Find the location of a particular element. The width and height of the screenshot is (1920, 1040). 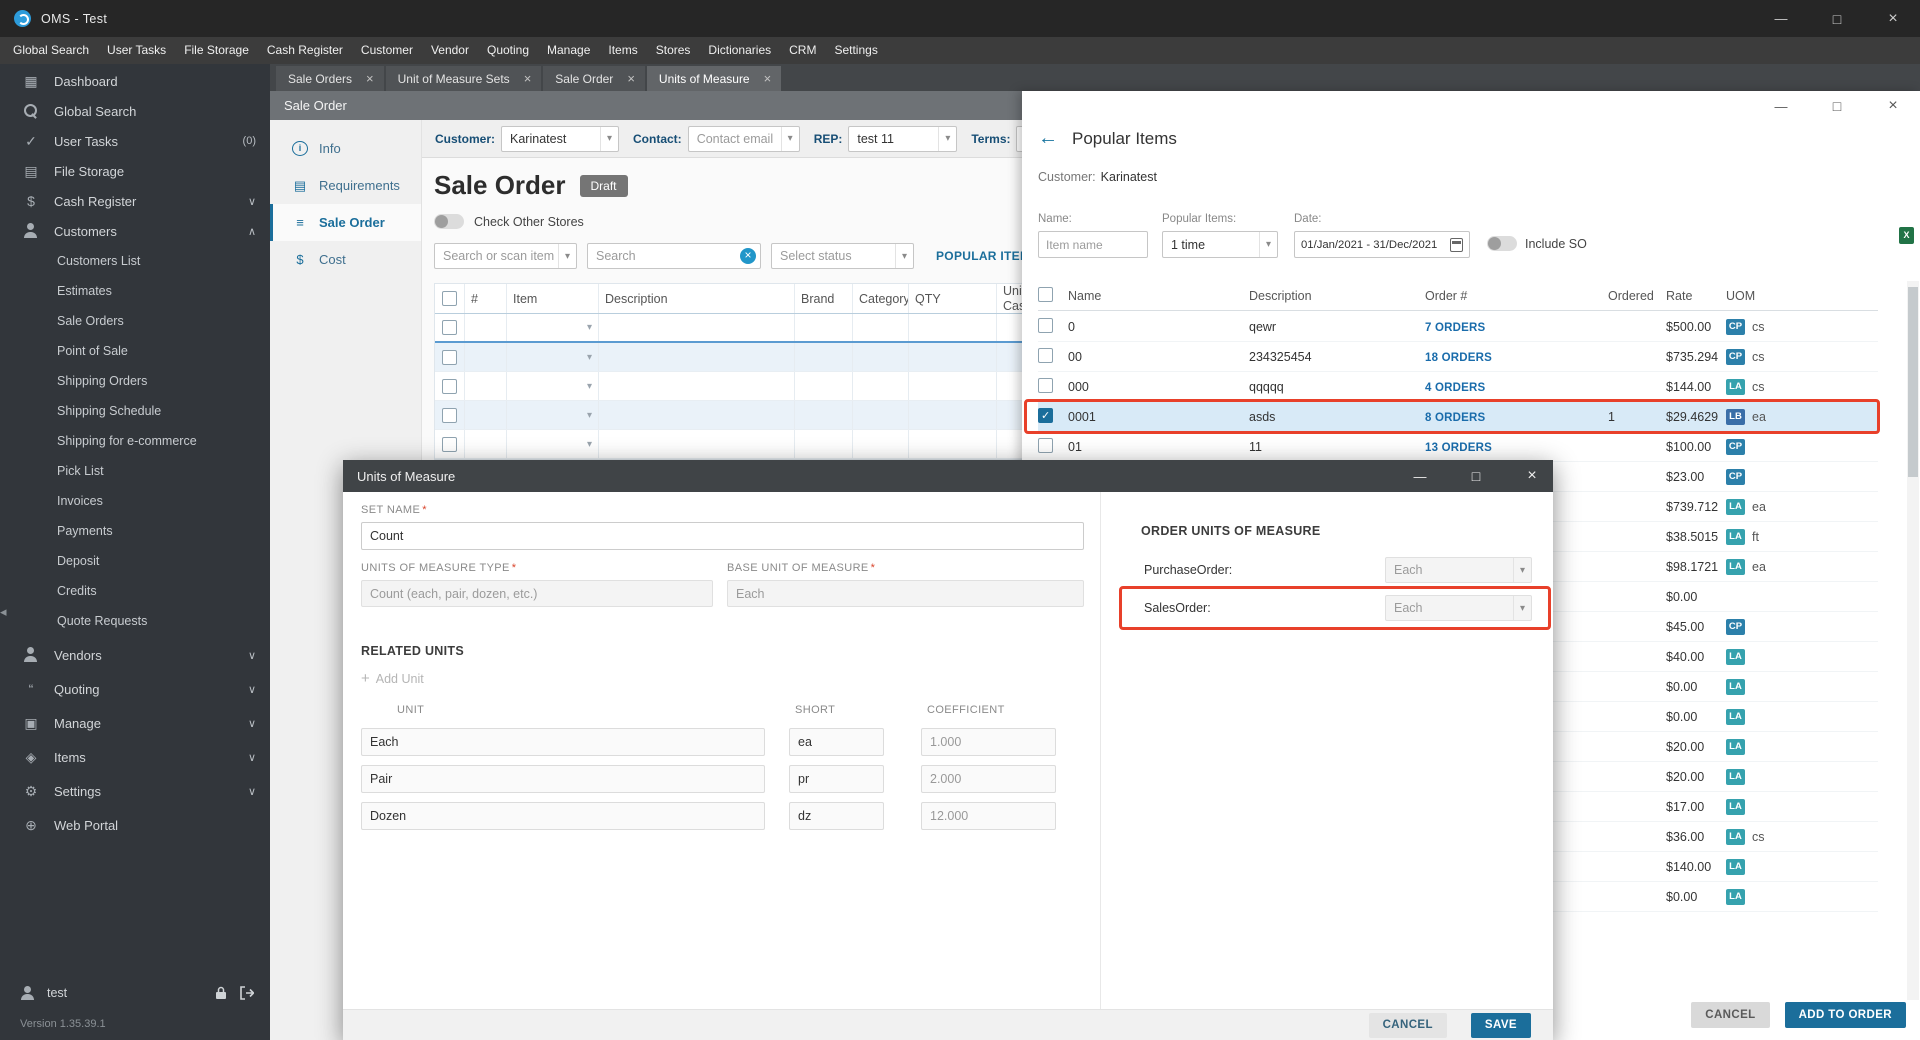

menu-item: User Tasks is located at coordinates (136, 50).